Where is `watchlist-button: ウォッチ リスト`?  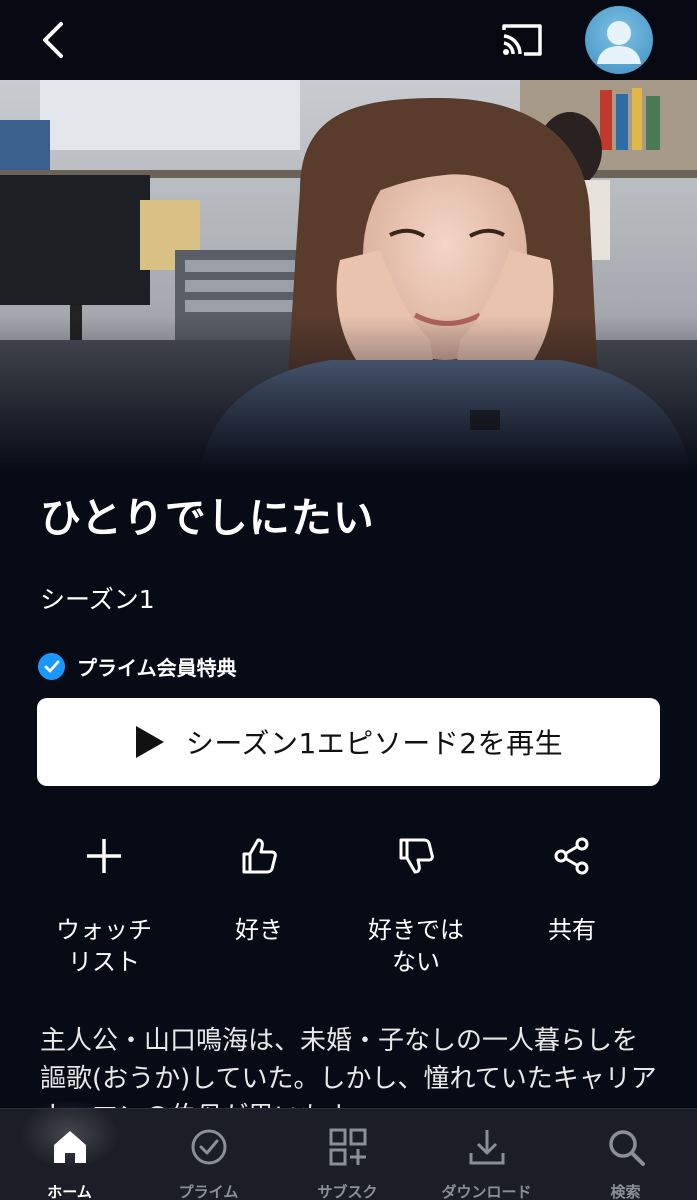
watchlist-button: ウォッチ リスト is located at coordinates (104, 905).